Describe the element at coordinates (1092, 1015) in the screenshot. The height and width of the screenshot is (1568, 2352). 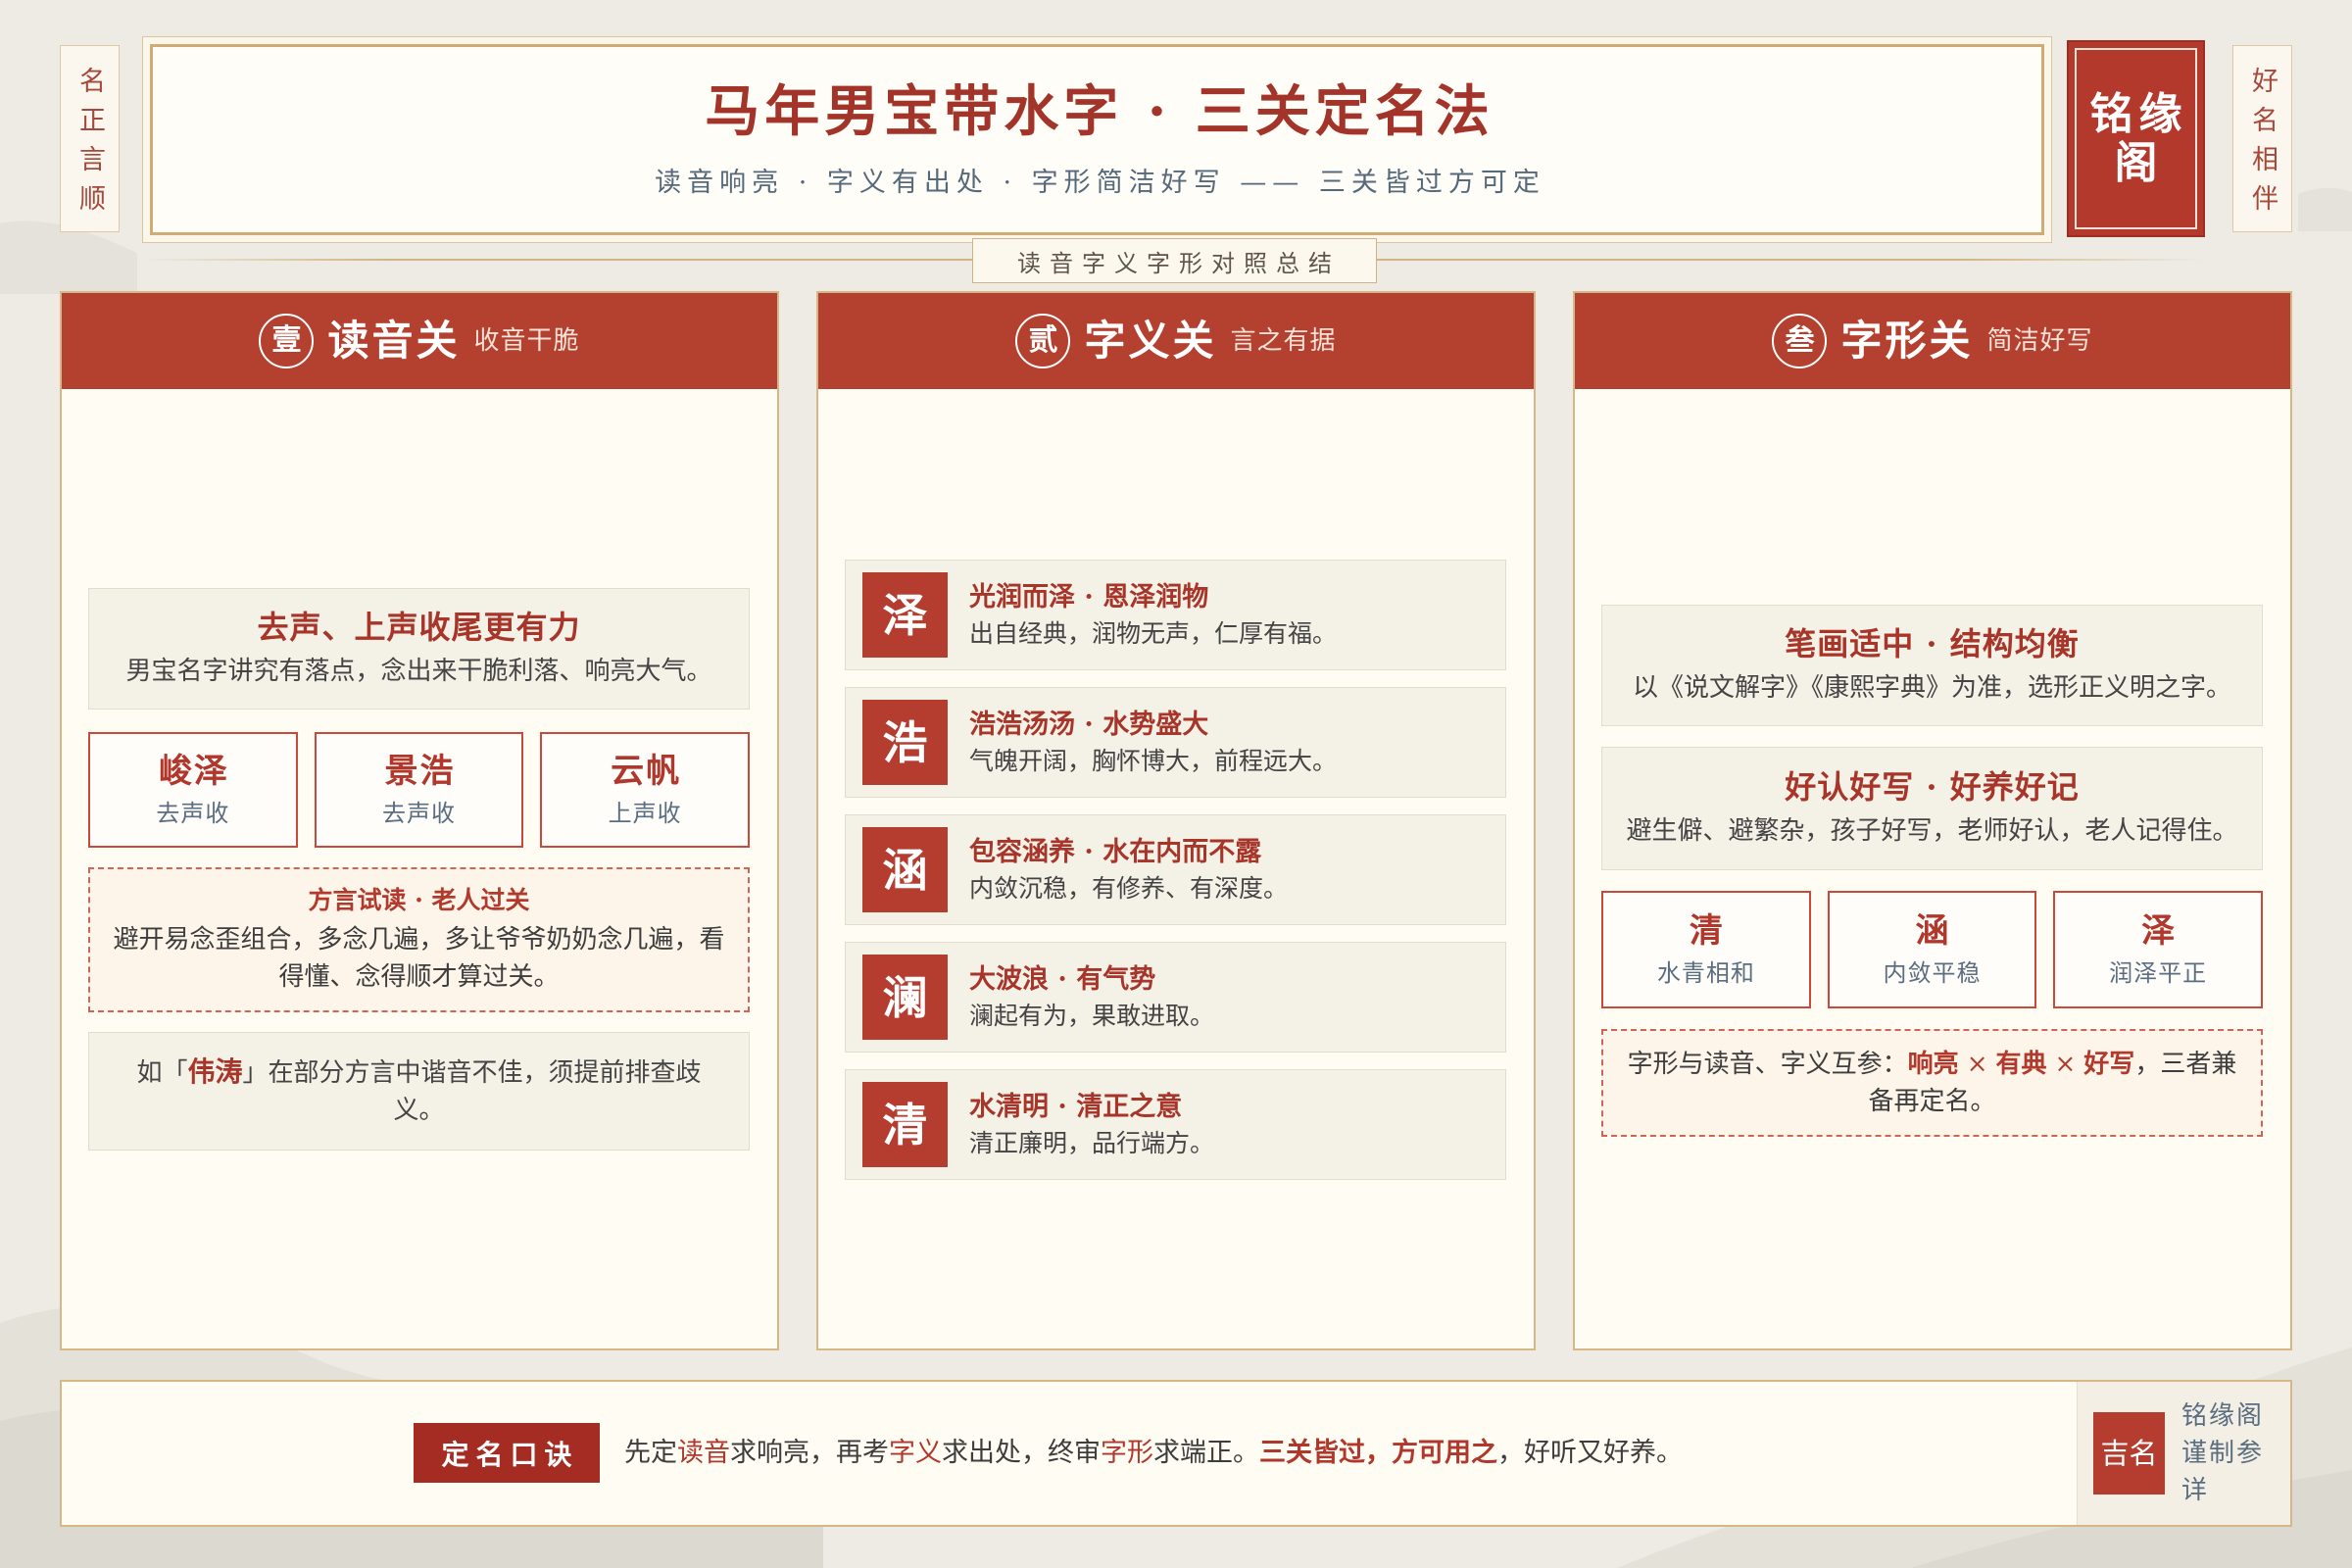
I see `char-desc: 澜起有为，果敢进取。` at that location.